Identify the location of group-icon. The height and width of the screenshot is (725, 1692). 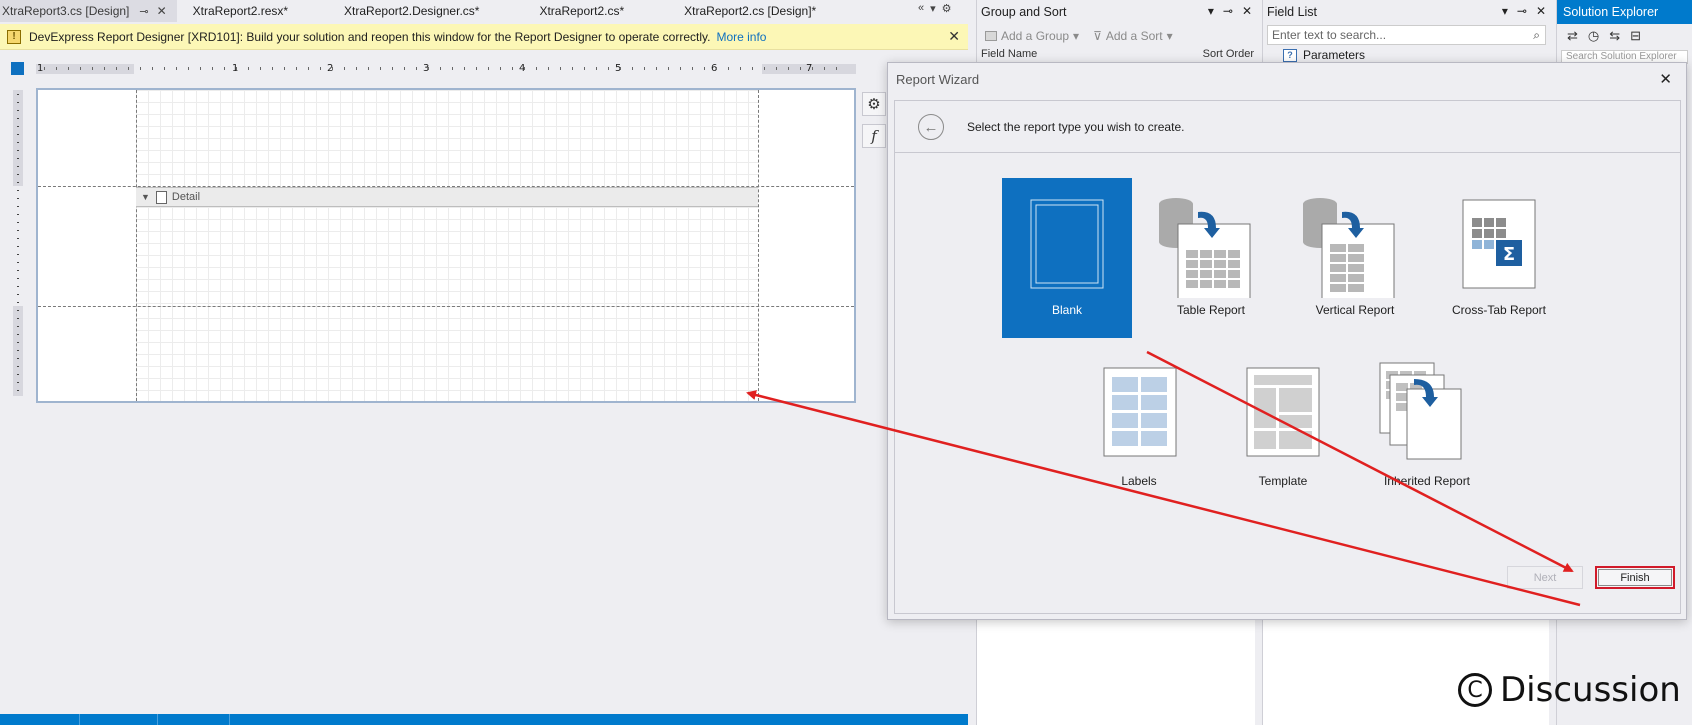
(991, 36).